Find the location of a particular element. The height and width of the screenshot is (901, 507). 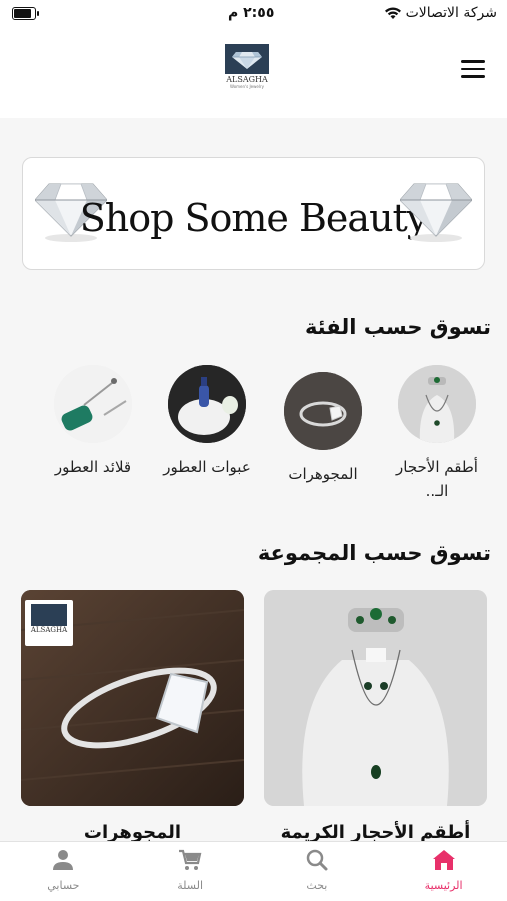

category-item-gemstone-sets: أطقم الأحجار الـ.. is located at coordinates (437, 434).